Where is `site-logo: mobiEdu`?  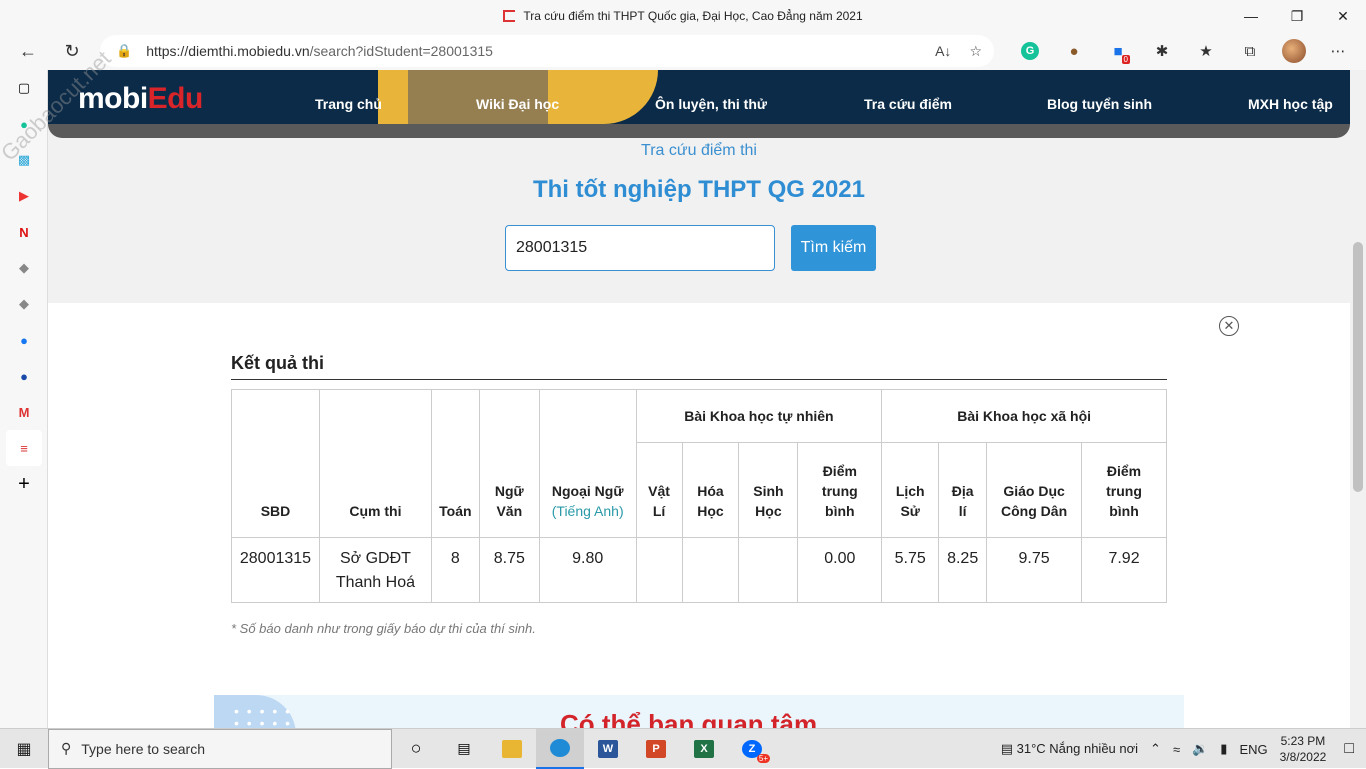 site-logo: mobiEdu is located at coordinates (140, 99).